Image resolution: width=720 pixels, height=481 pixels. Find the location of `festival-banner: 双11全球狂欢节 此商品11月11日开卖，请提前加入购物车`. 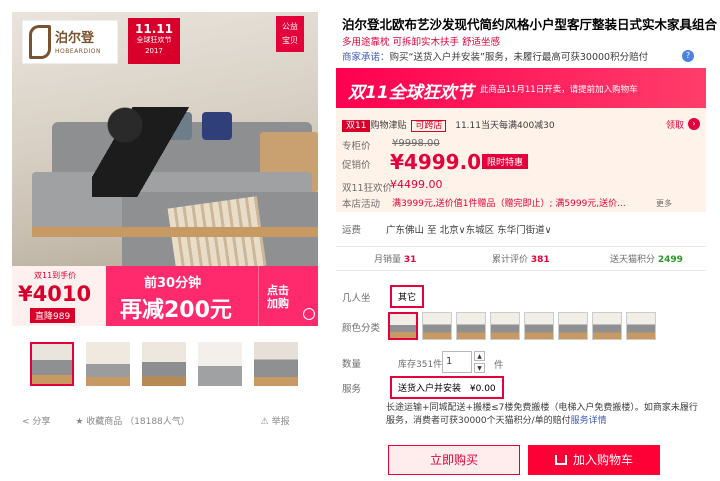

festival-banner: 双11全球狂欢节 此商品11月11日开卖，请提前加入购物车 is located at coordinates (521, 88).